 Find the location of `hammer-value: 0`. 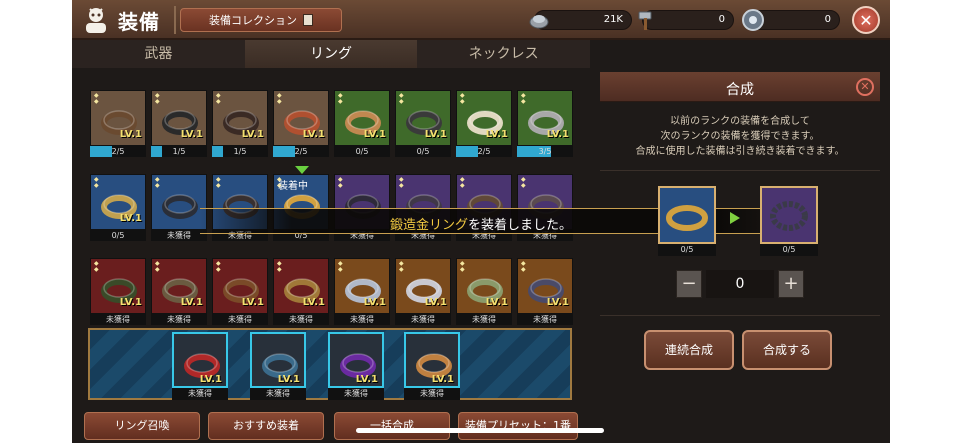

hammer-value: 0 is located at coordinates (721, 19).